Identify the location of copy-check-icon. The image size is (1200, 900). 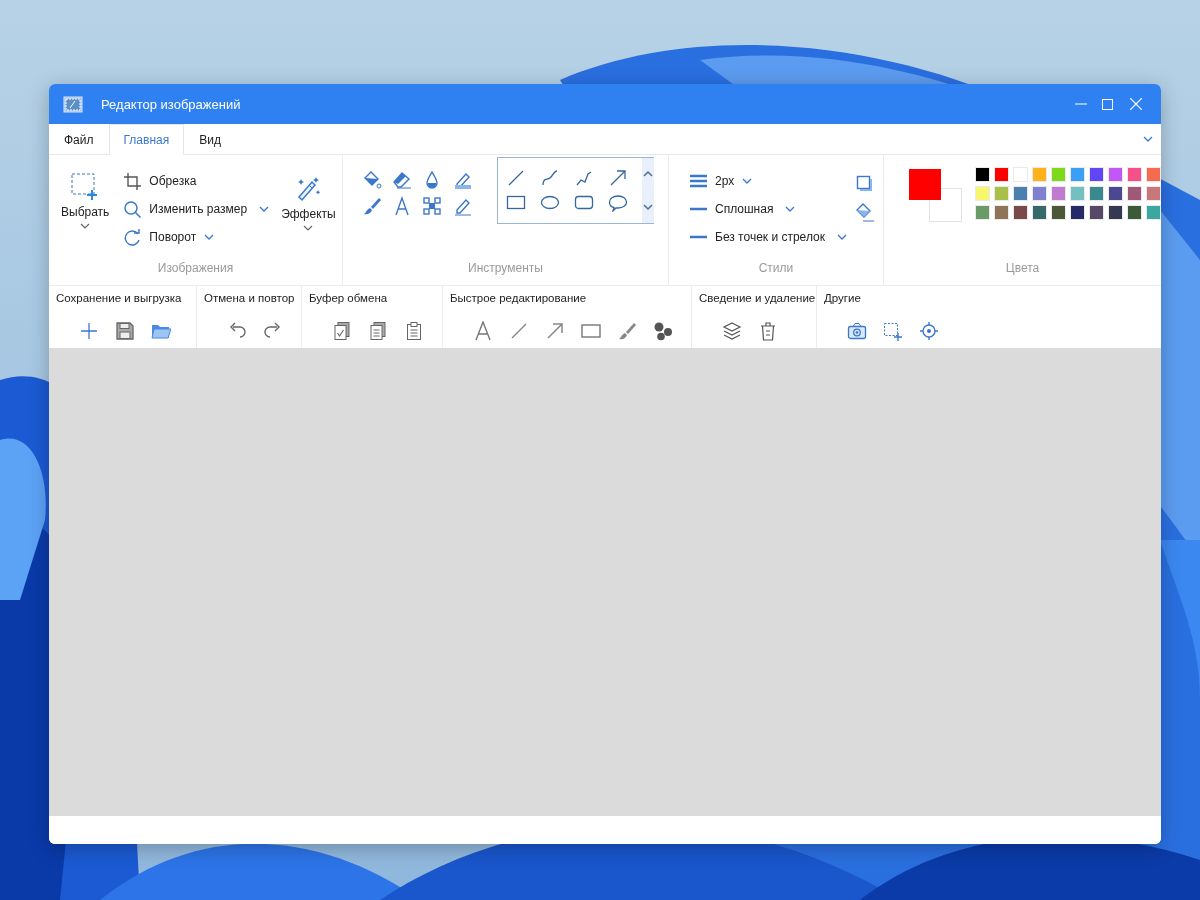
(342, 331).